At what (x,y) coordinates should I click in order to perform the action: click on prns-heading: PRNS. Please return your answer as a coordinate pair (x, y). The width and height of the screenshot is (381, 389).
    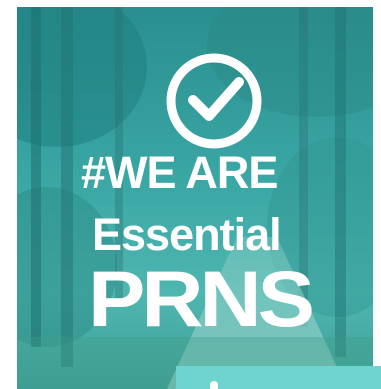
    Looking at the image, I should click on (201, 299).